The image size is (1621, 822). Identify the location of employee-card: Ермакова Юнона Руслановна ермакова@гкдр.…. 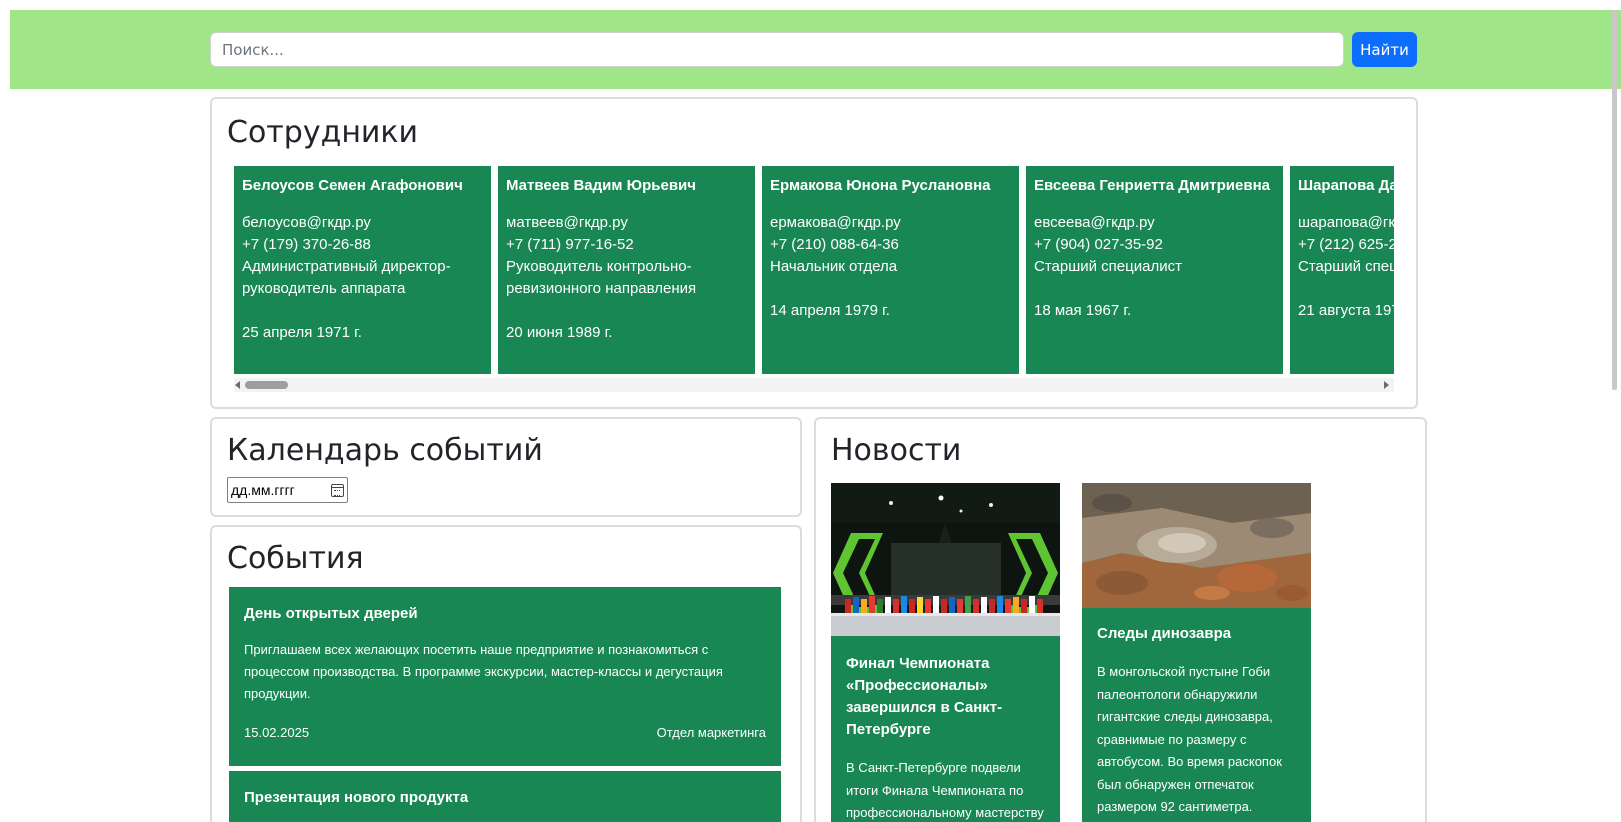
(890, 270).